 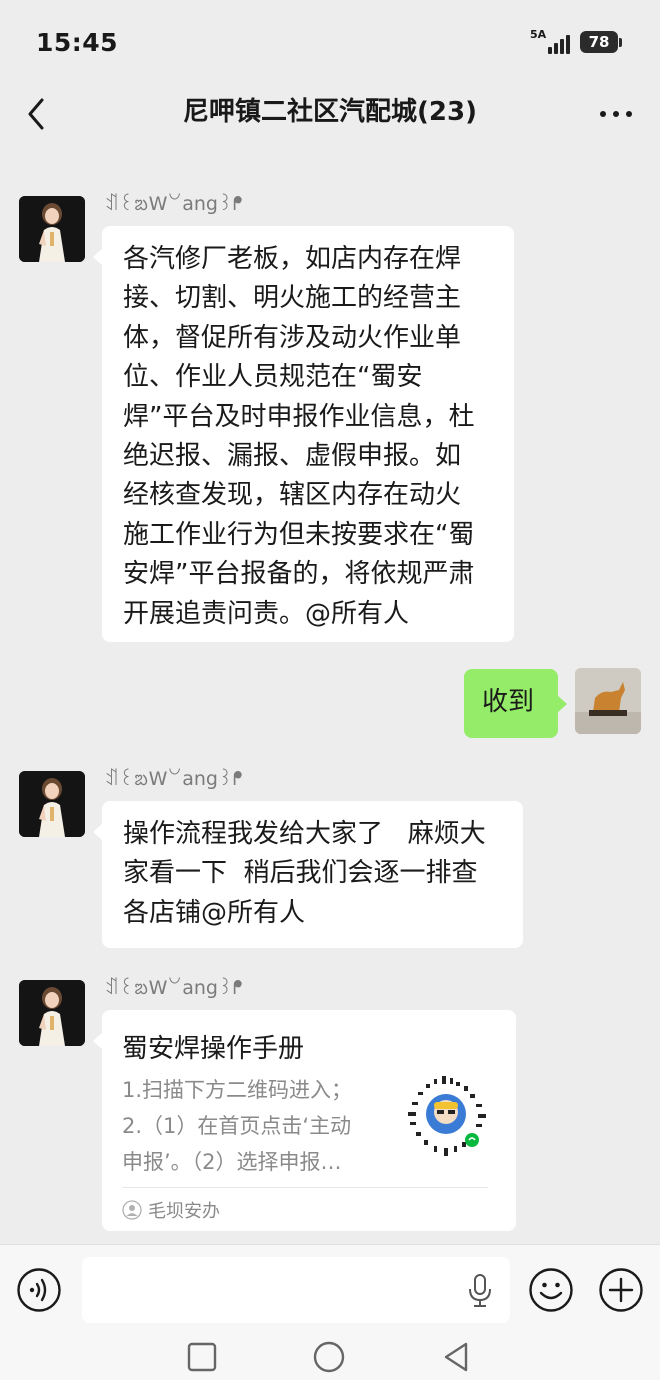 What do you see at coordinates (292, 495) in the screenshot?
I see `message-line: 经核查发现，辖区内存在动火` at bounding box center [292, 495].